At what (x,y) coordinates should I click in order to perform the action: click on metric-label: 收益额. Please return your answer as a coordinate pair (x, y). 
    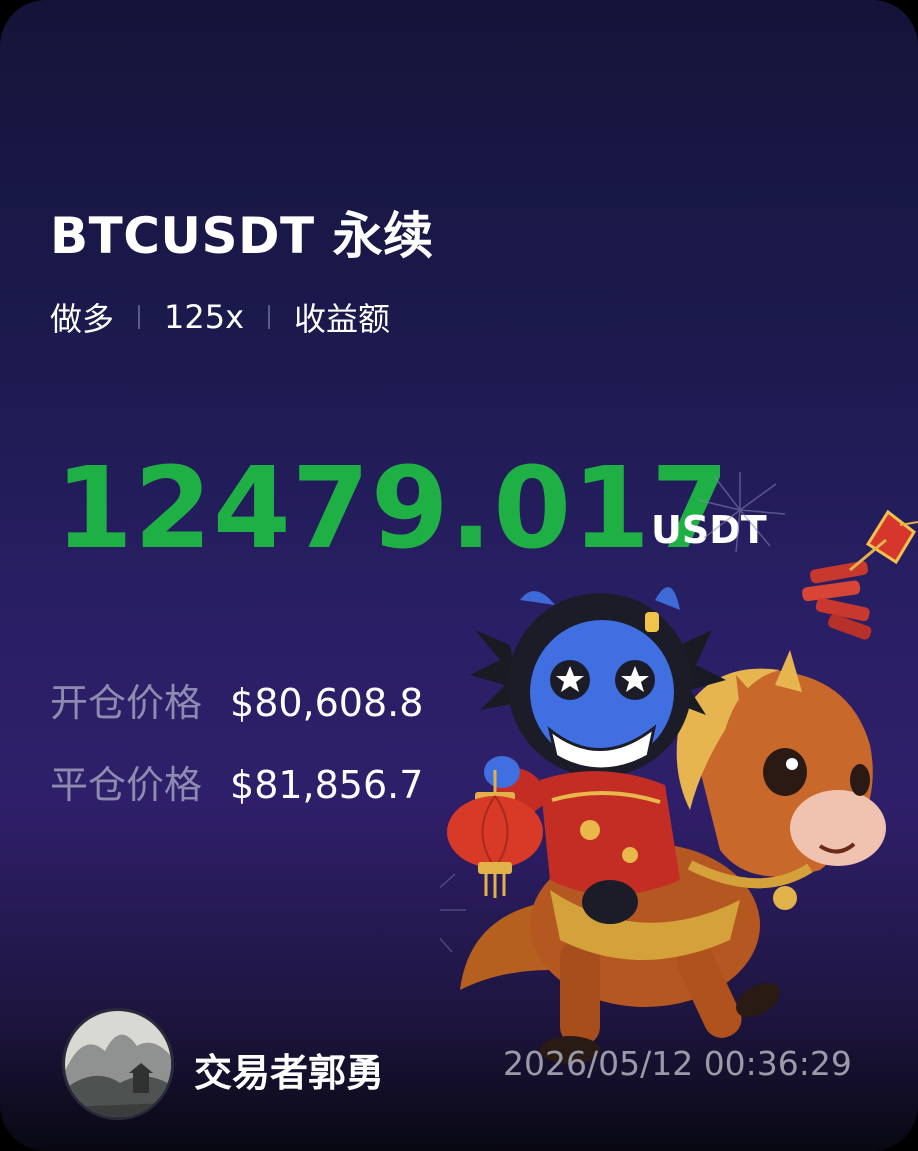
    Looking at the image, I should click on (342, 319).